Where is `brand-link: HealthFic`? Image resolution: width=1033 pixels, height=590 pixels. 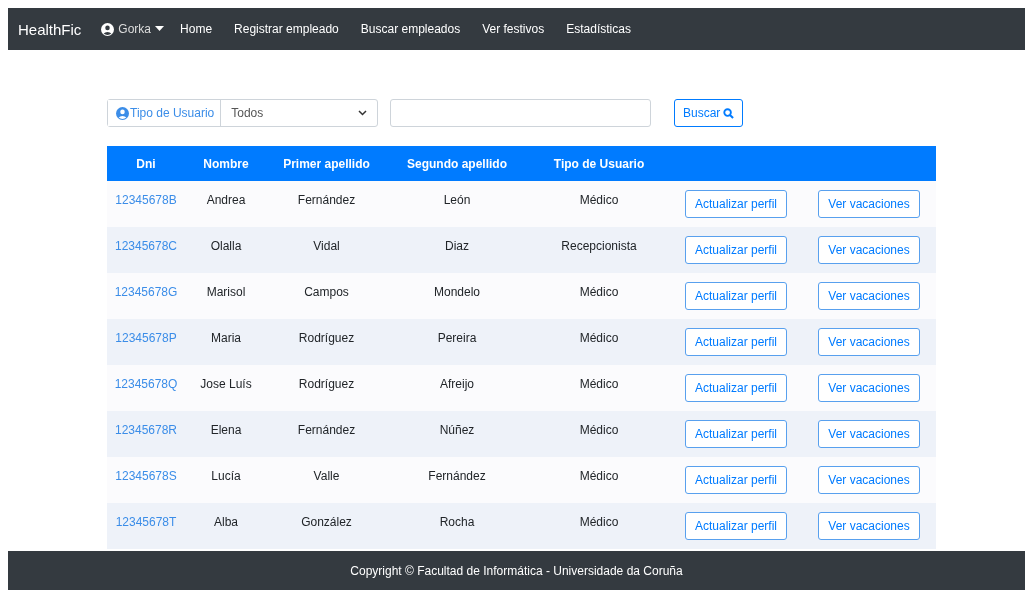 brand-link: HealthFic is located at coordinates (50, 29).